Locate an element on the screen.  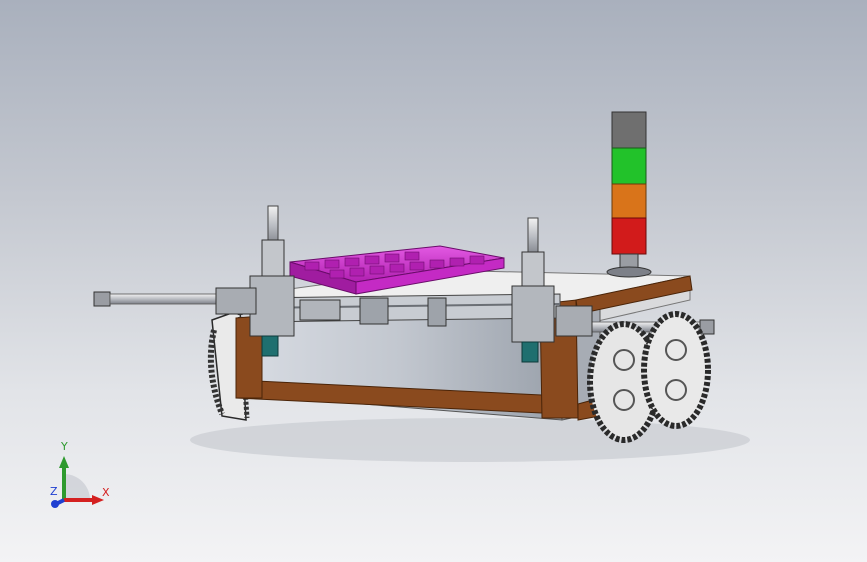
x-axis-label: X is located at coordinates (106, 492).